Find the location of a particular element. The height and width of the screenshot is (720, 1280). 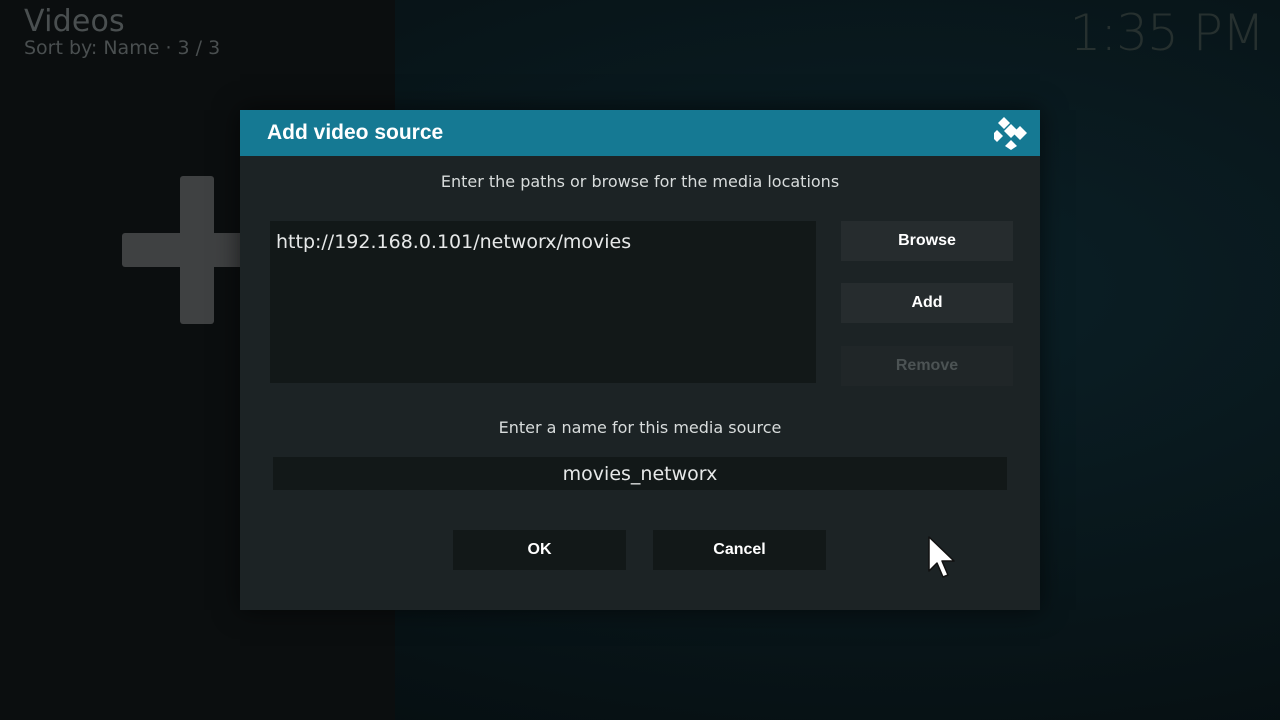

browse-button: Browse is located at coordinates (927, 241).